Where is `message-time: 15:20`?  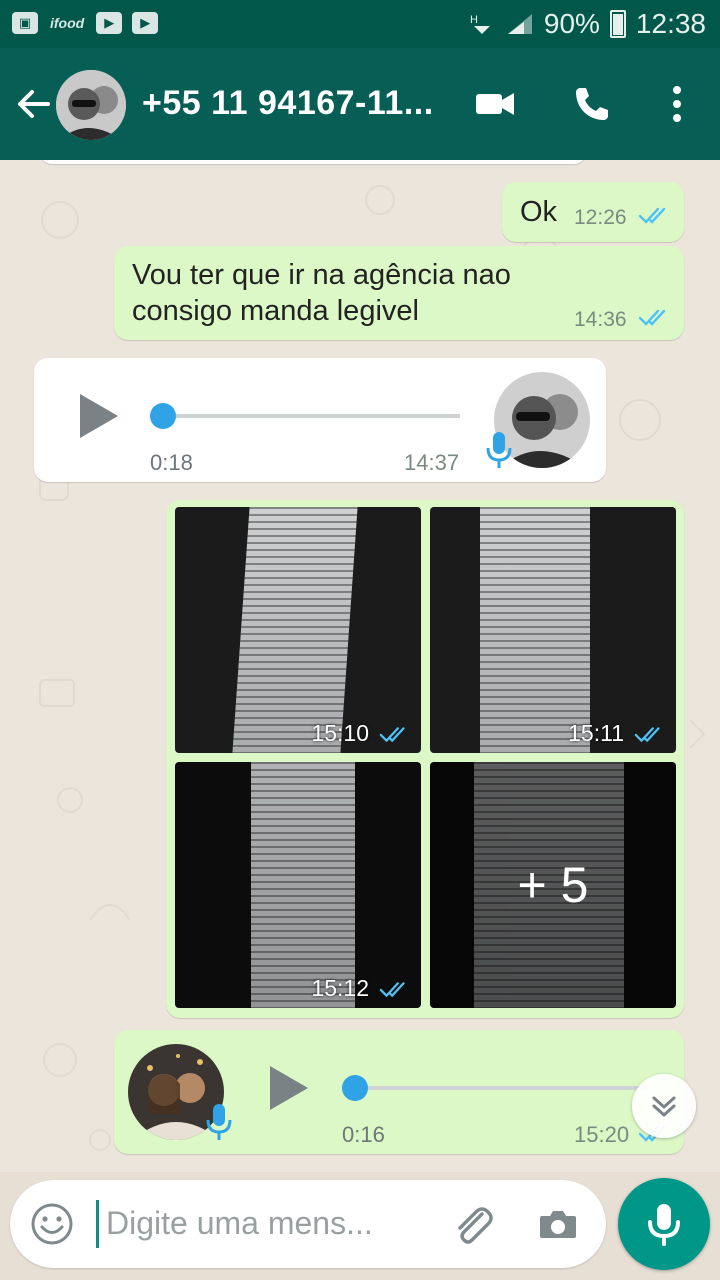 message-time: 15:20 is located at coordinates (602, 1134).